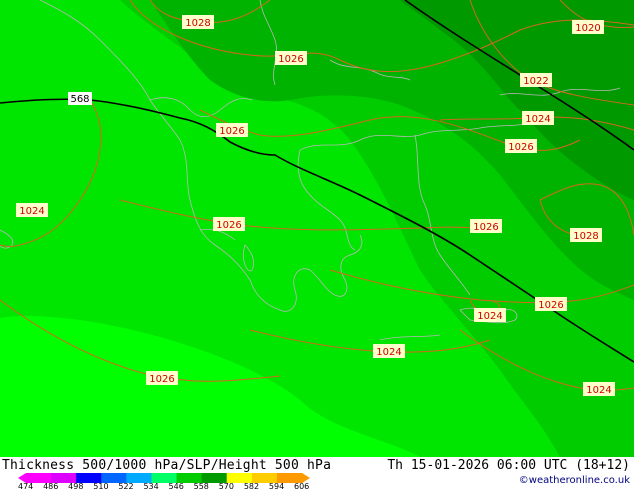  What do you see at coordinates (508, 465) in the screenshot?
I see `map-datetime: Th 15-01-2026 06:00 UTC (18+12)` at bounding box center [508, 465].